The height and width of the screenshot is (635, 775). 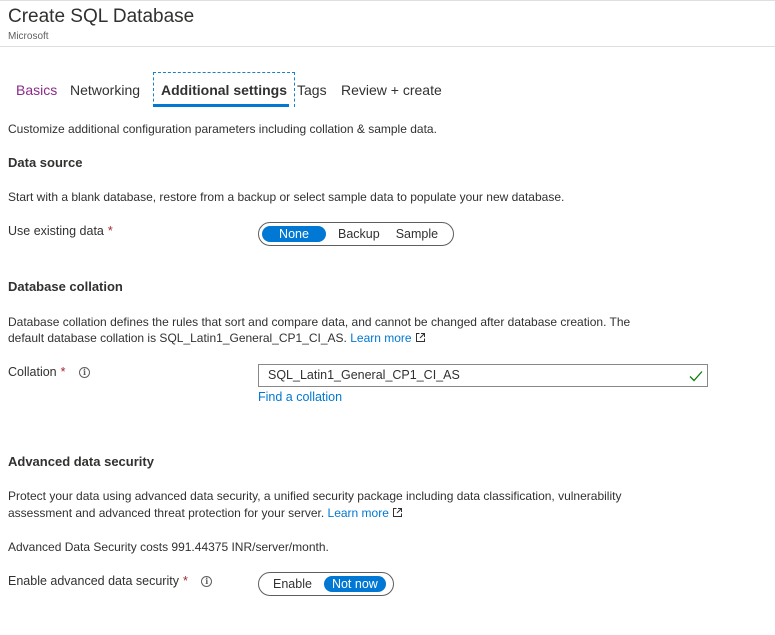 What do you see at coordinates (358, 513) in the screenshot?
I see `security-learn-more-link: Learn more` at bounding box center [358, 513].